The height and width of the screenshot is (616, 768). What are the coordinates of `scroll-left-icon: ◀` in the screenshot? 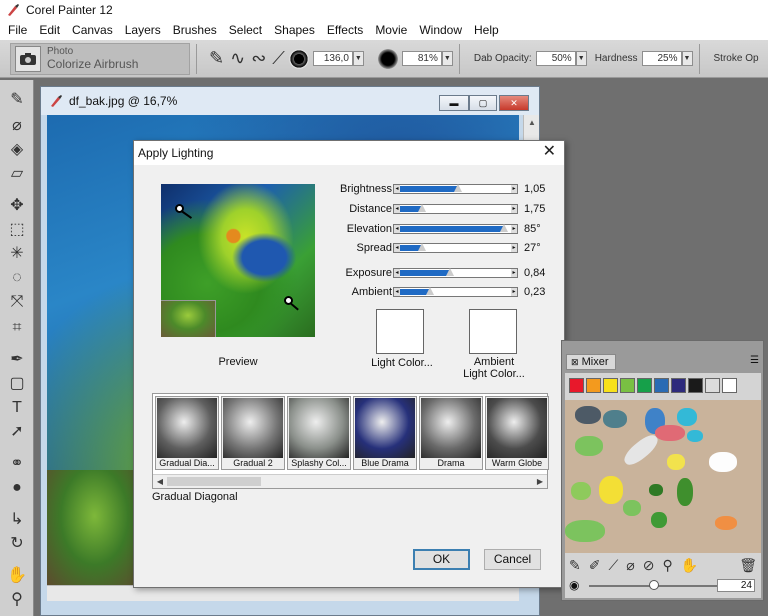 It's located at (160, 481).